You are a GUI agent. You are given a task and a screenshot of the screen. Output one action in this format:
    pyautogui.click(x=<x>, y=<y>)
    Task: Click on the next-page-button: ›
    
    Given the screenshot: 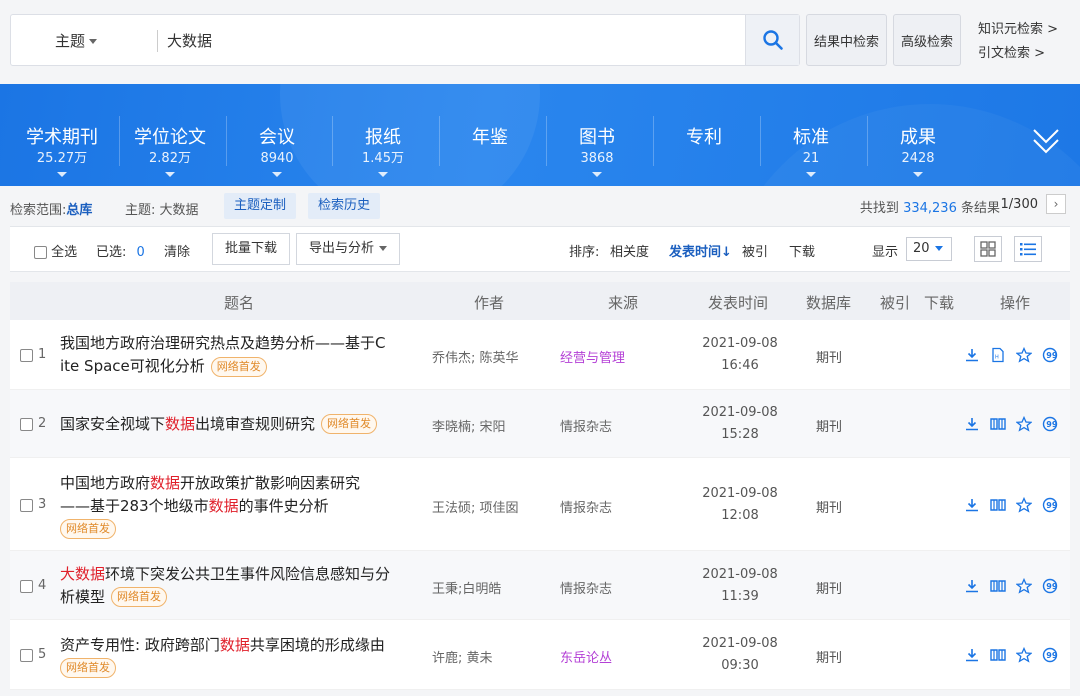 What is the action you would take?
    pyautogui.click(x=1056, y=204)
    